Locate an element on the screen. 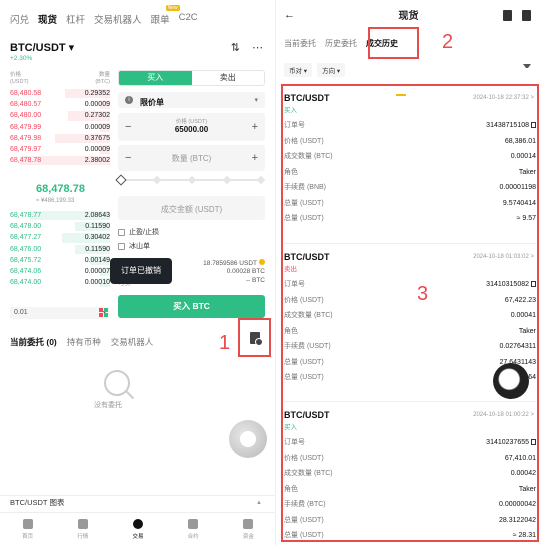 This screenshot has height=545, width=541. orderbook-qty: 0.37675 is located at coordinates (97, 138).